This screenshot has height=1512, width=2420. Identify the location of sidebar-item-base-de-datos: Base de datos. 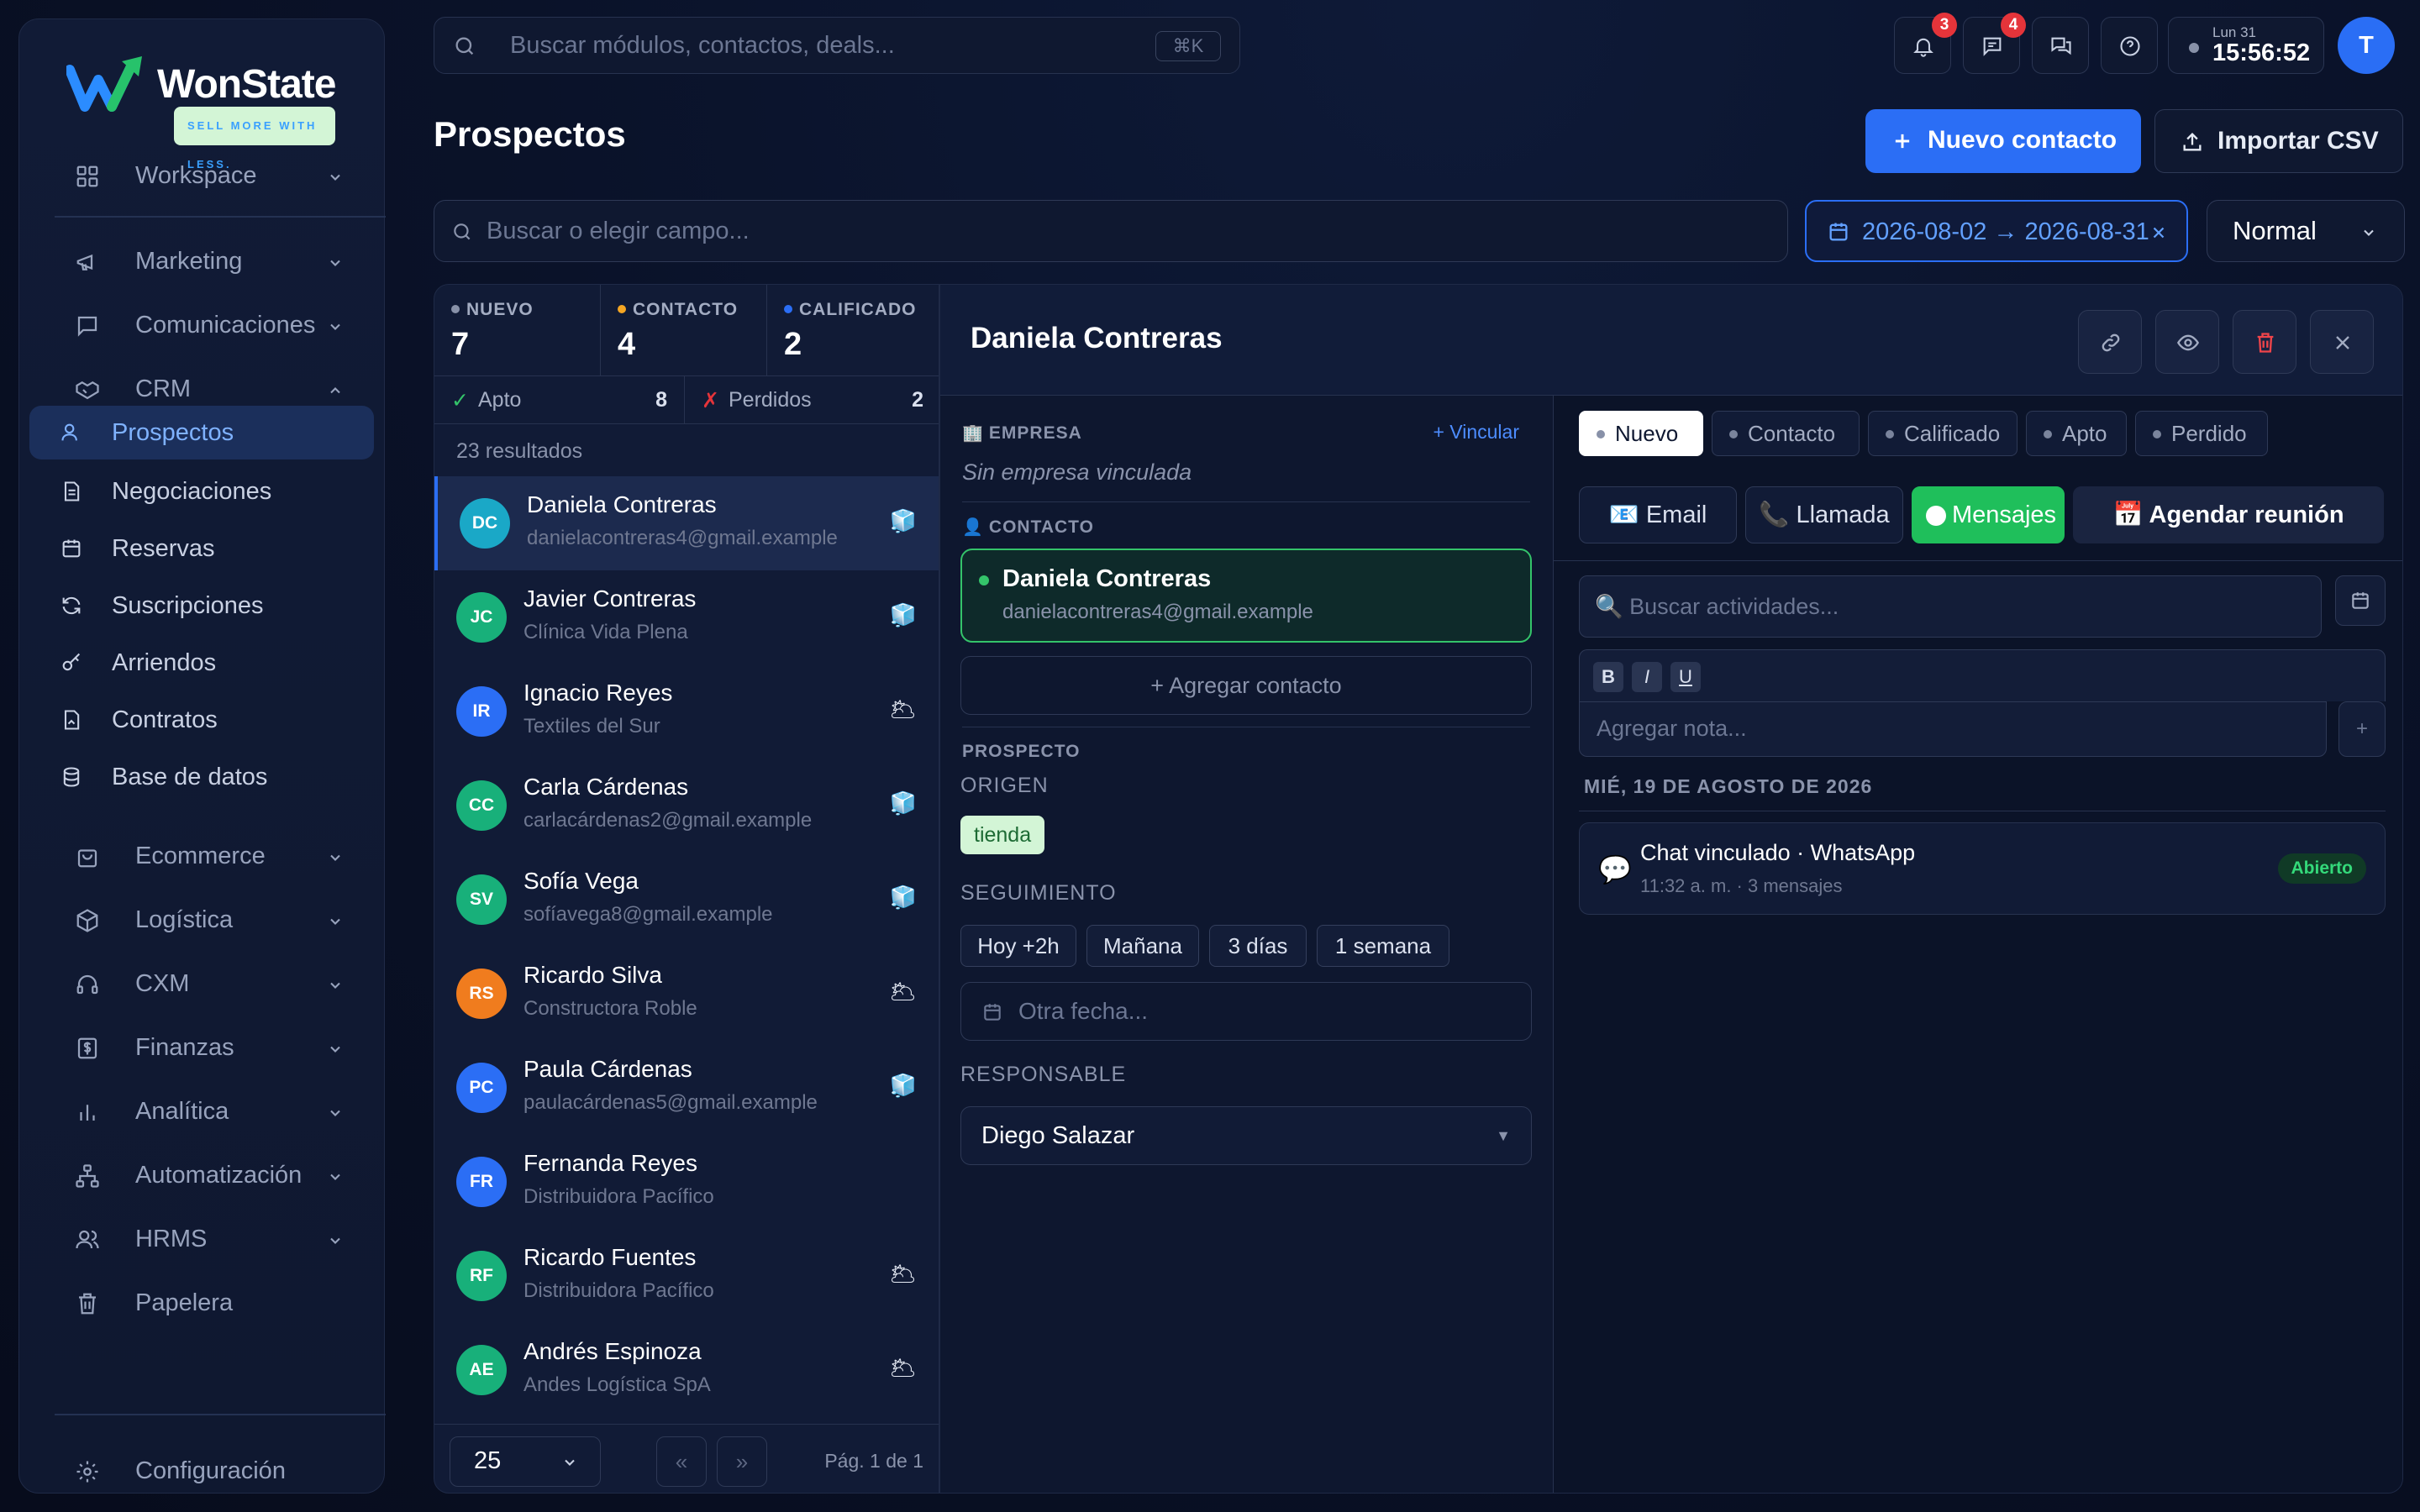
(202, 777).